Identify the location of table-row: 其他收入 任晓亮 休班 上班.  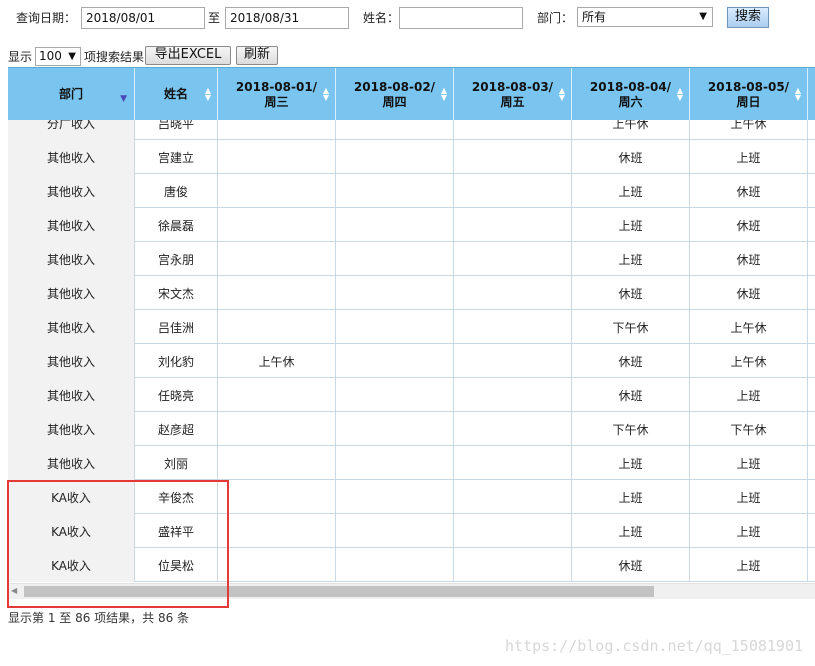
(411, 395).